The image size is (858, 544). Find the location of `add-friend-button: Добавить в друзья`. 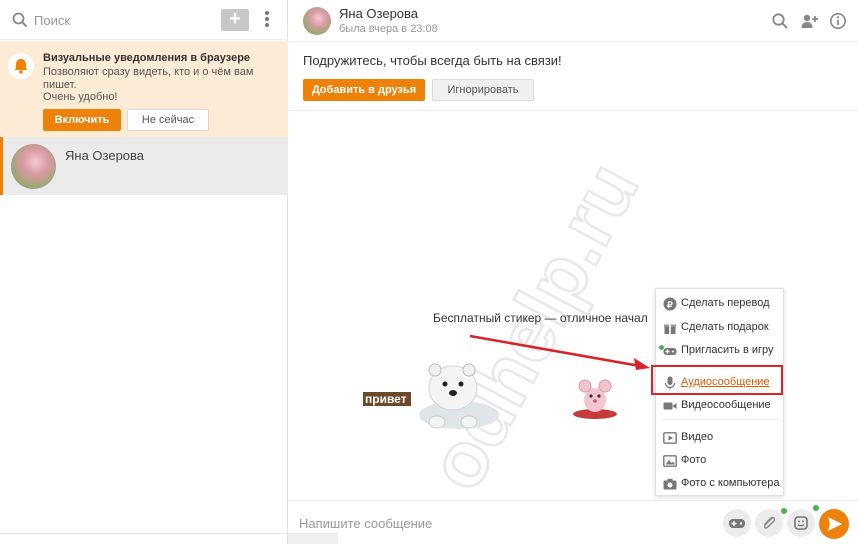

add-friend-button: Добавить в друзья is located at coordinates (364, 90).